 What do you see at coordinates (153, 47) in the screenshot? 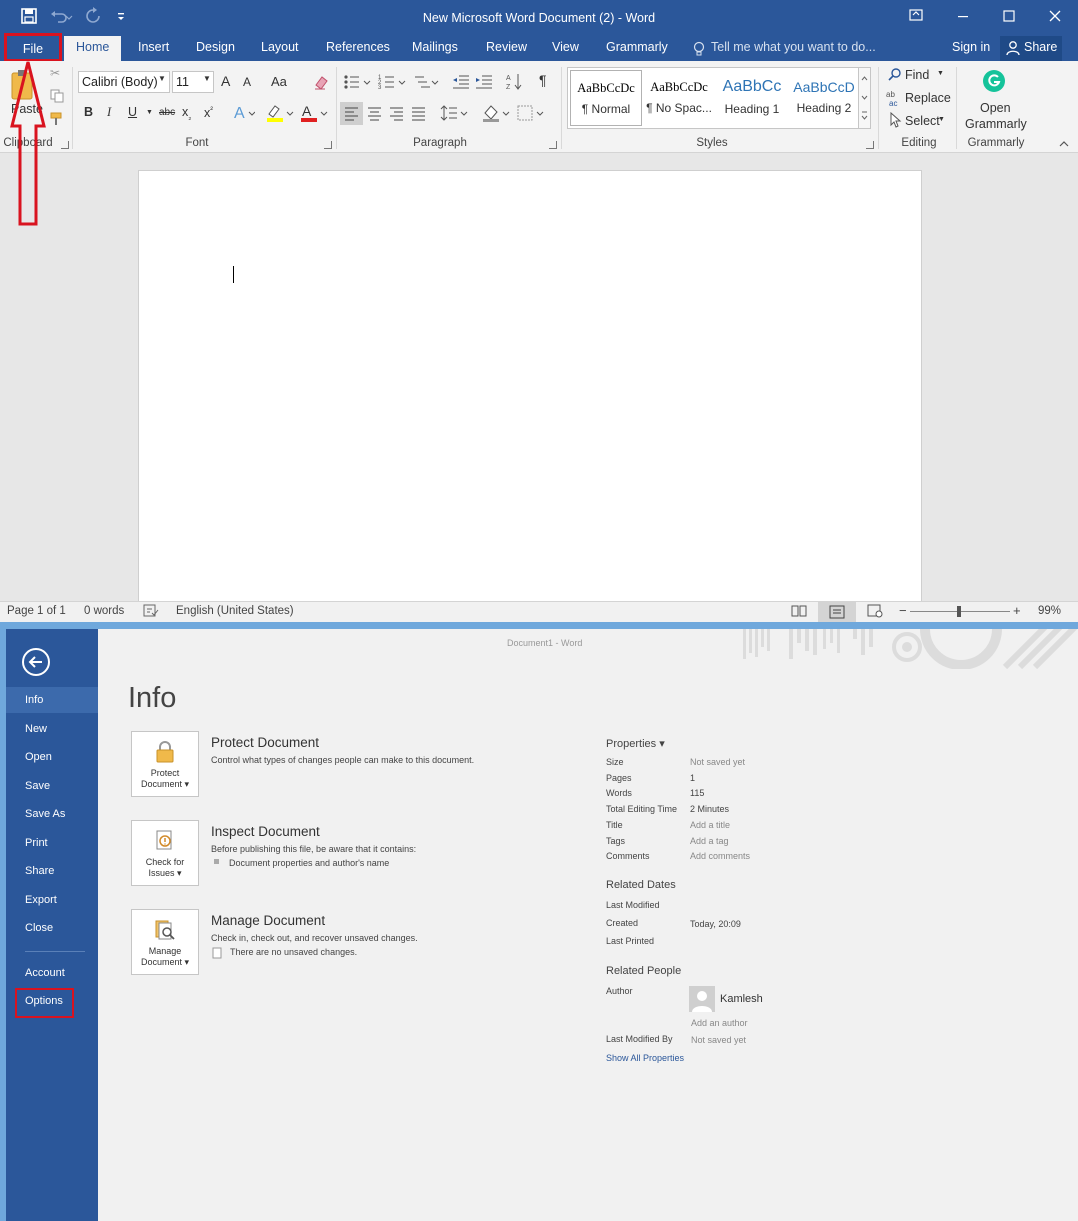
I see `tab-insert: Insert` at bounding box center [153, 47].